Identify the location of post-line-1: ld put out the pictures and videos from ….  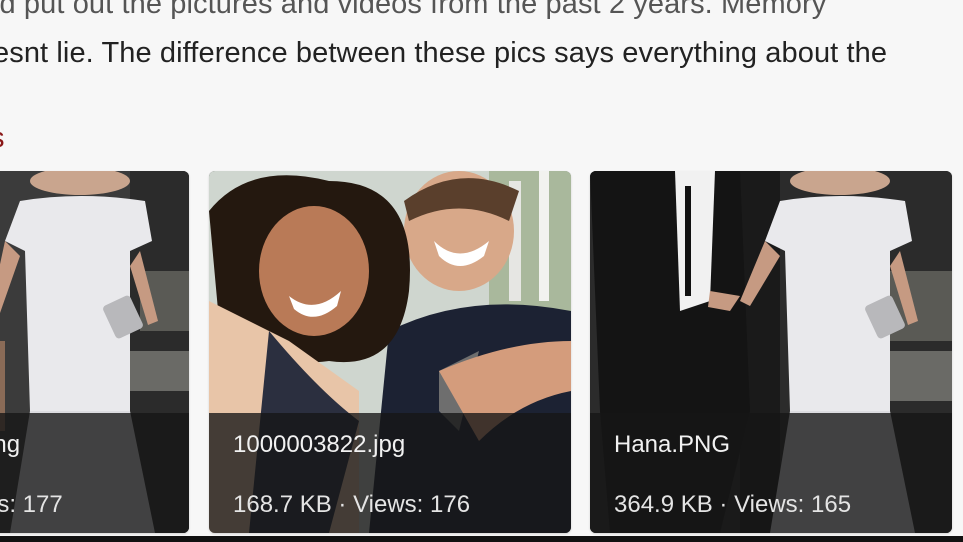
(413, 10).